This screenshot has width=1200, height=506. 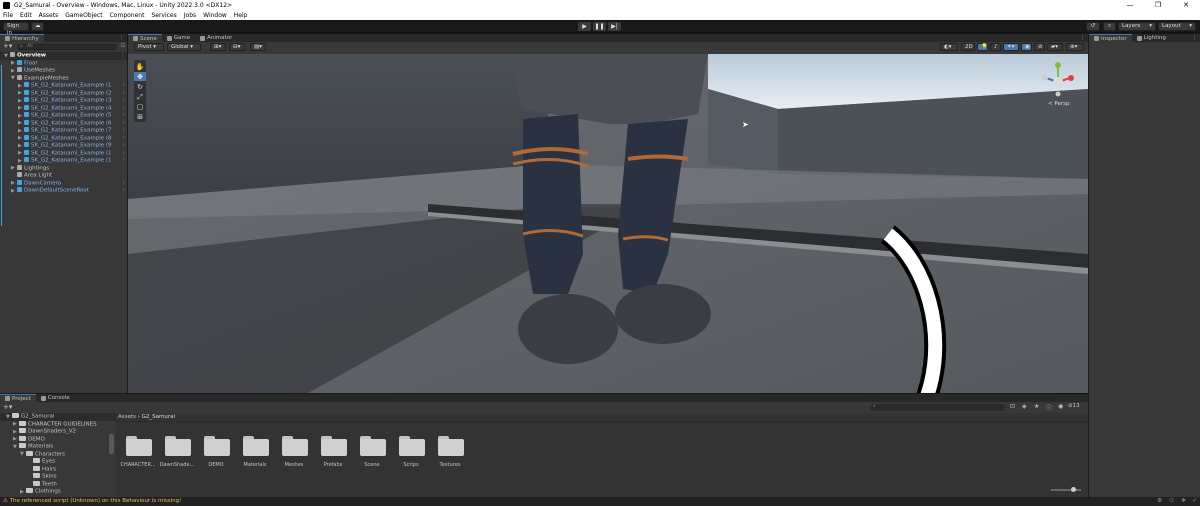 What do you see at coordinates (127, 15) in the screenshot?
I see `menu-component: Component` at bounding box center [127, 15].